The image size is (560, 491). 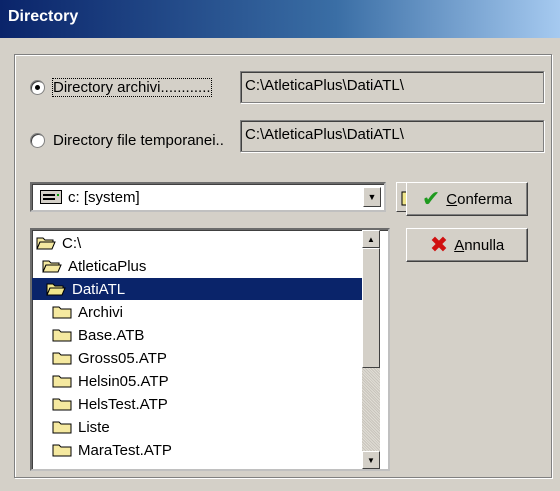 What do you see at coordinates (372, 197) in the screenshot?
I see `chevron-down-icon: ▼` at bounding box center [372, 197].